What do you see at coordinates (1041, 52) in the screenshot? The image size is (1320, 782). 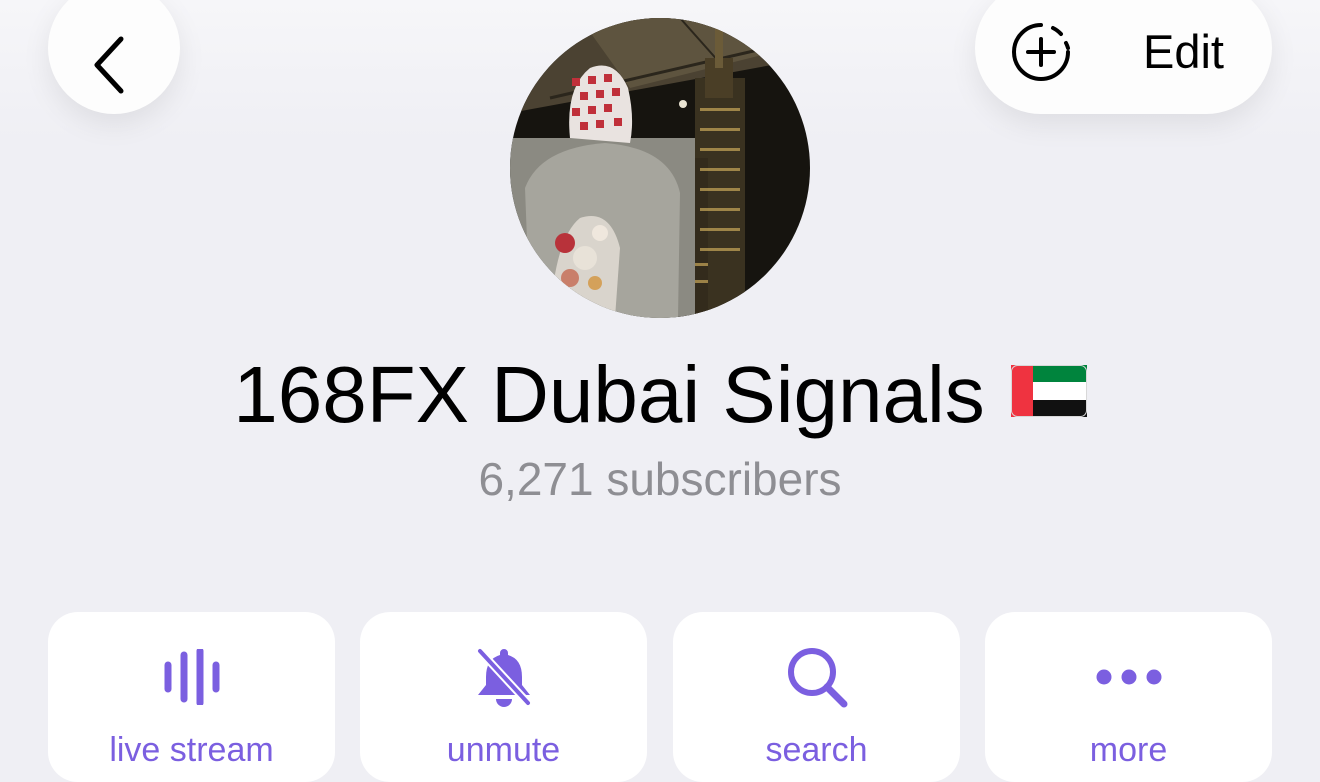 I see `add-story-icon` at bounding box center [1041, 52].